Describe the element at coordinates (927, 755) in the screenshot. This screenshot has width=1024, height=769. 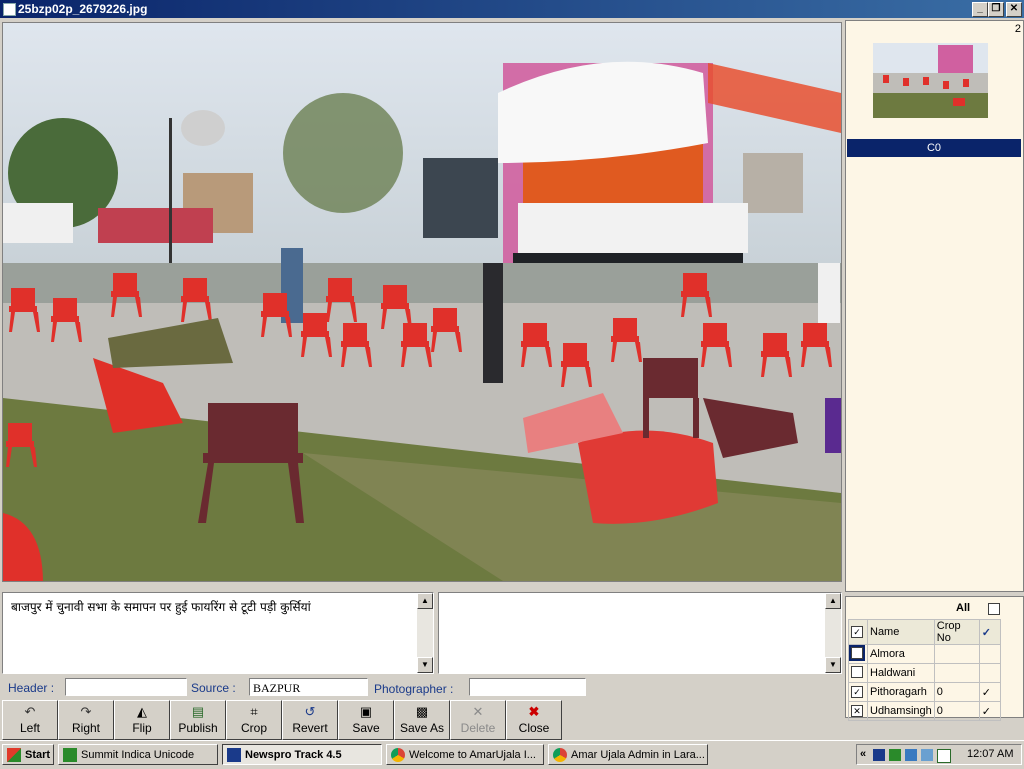
I see `tray-sync-icon` at that location.